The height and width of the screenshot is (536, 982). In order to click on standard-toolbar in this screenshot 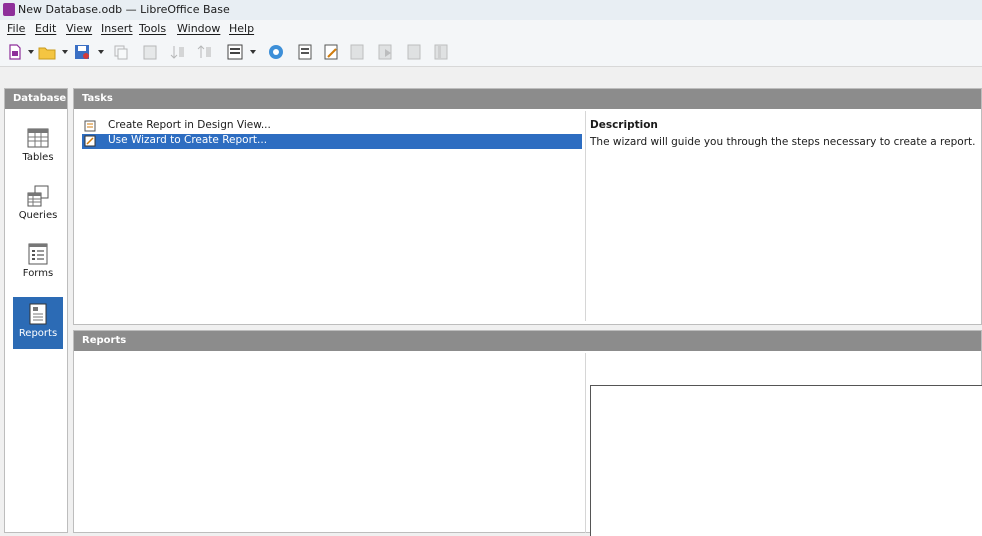, I will do `click(491, 53)`.